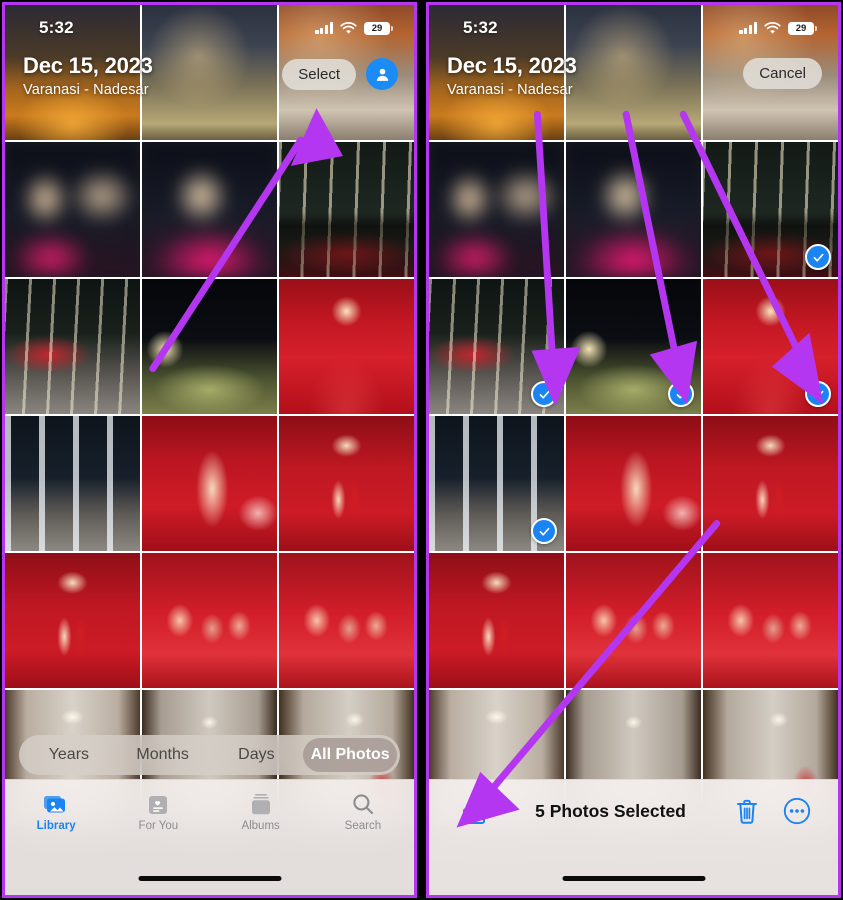  I want to click on photo-stack-icon, so click(56, 803).